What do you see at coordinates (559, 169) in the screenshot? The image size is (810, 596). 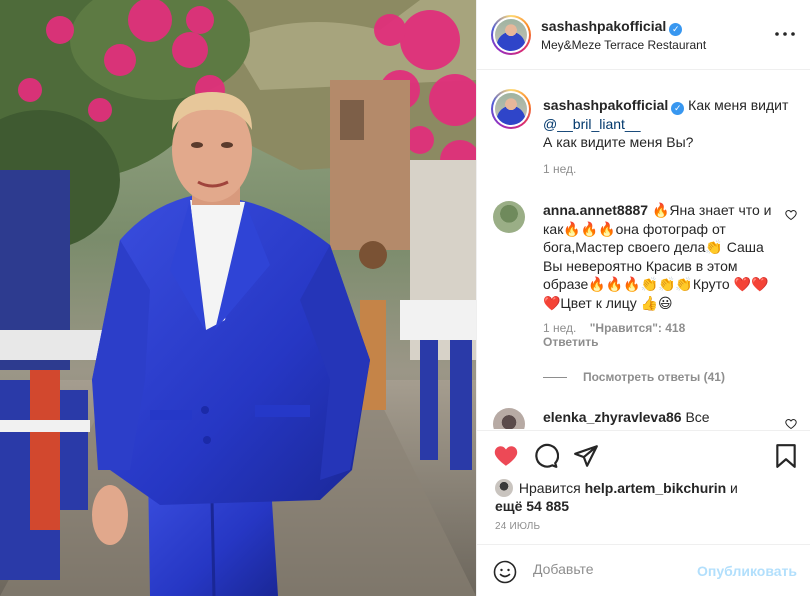 I see `caption-time: 1 нед.` at bounding box center [559, 169].